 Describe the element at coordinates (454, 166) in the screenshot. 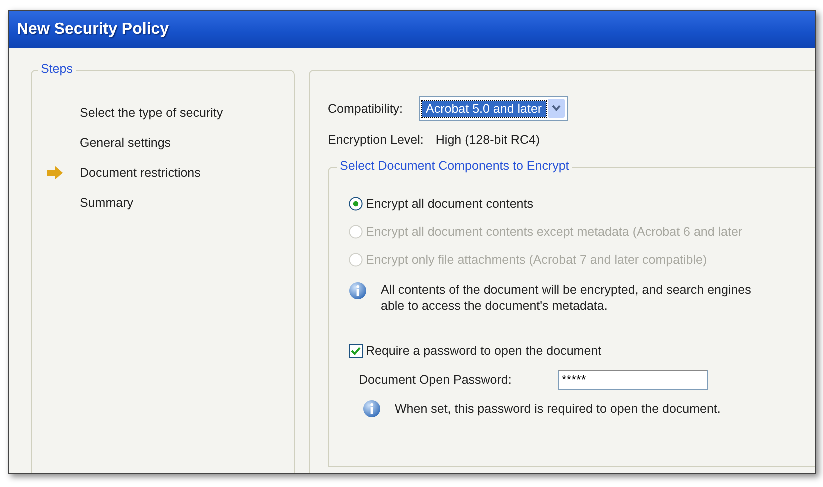

I see `group-title: Select Document Components to Encrypt` at that location.